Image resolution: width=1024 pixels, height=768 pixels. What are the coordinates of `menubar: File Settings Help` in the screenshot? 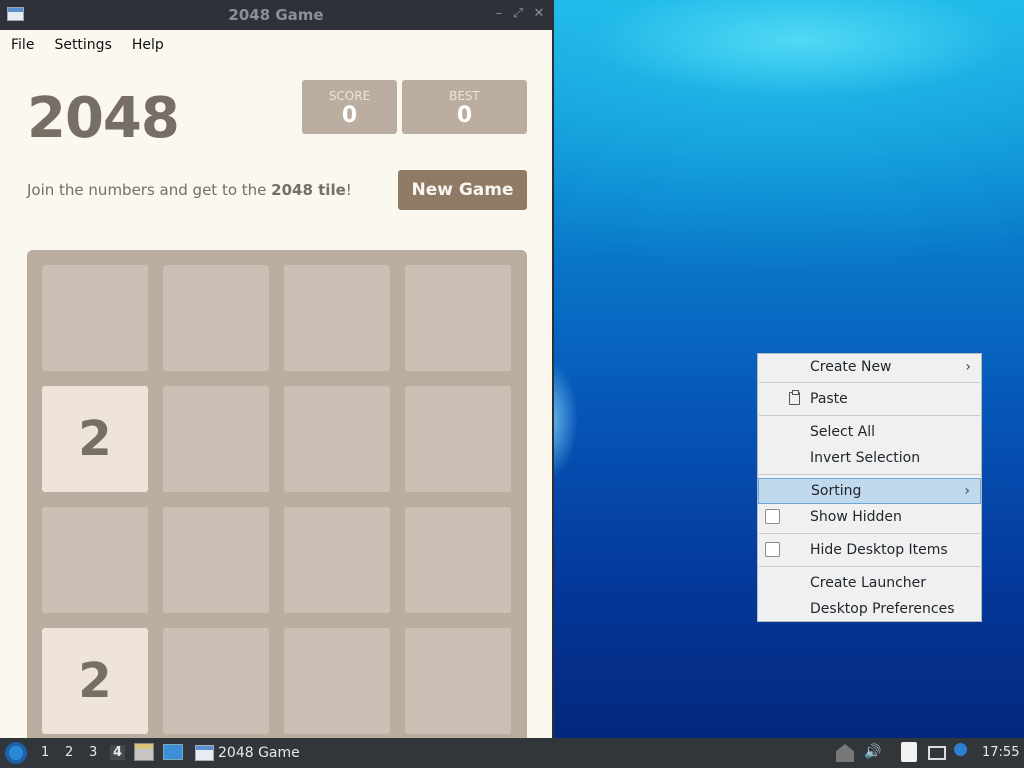 It's located at (276, 45).